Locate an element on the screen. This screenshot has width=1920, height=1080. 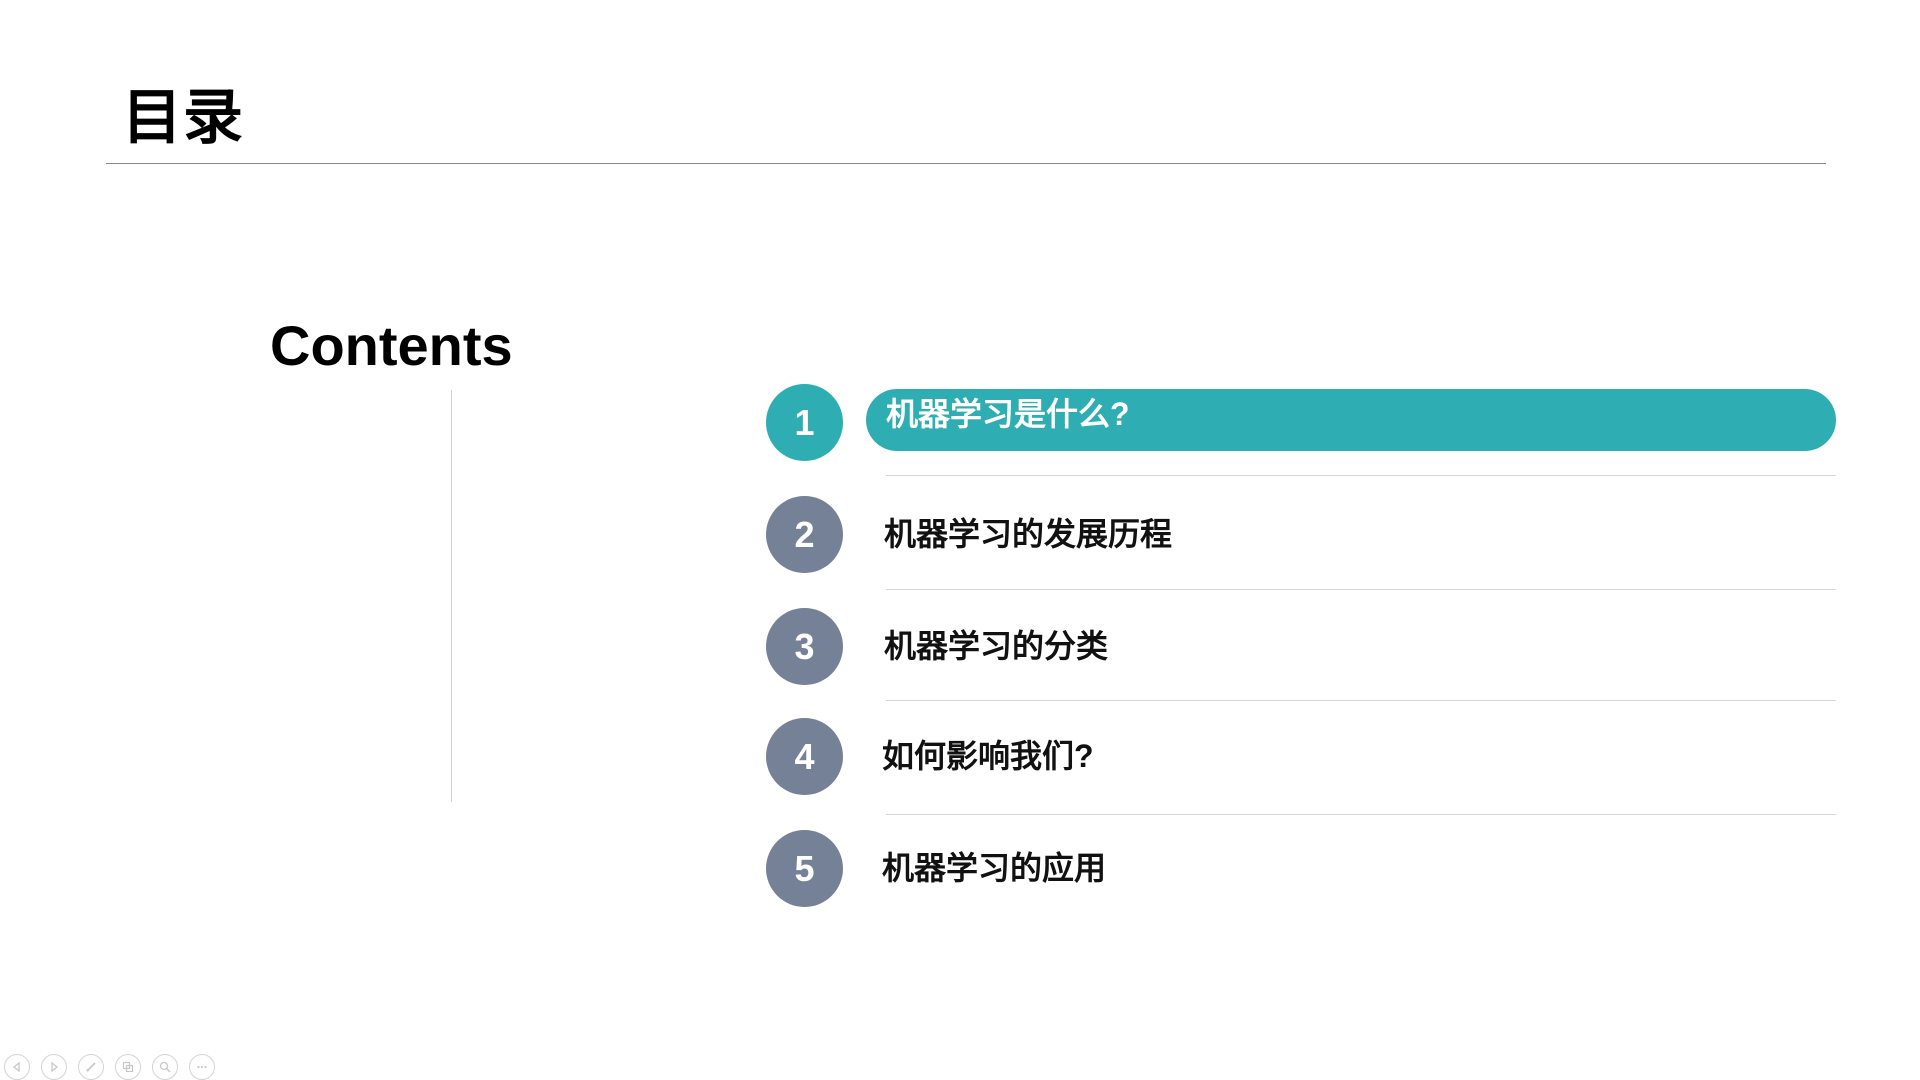
agenda-item-5: 5 机器学习的应用 is located at coordinates (1301, 868).